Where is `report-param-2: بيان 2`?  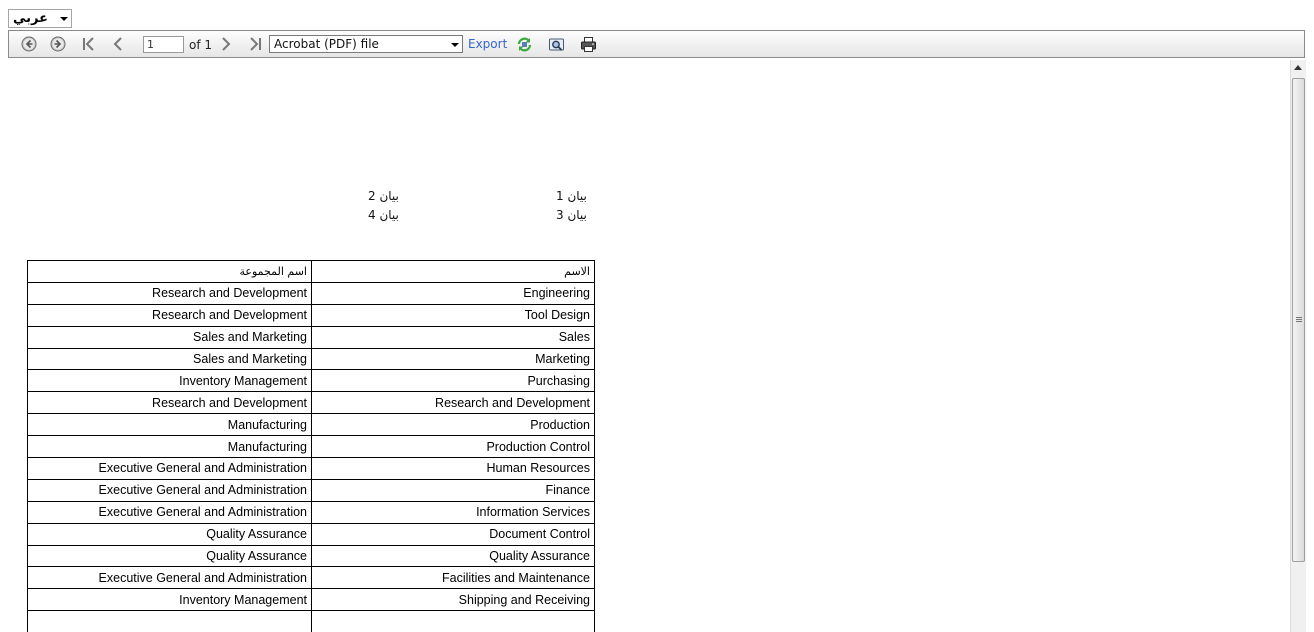 report-param-2: بيان 2 is located at coordinates (383, 196).